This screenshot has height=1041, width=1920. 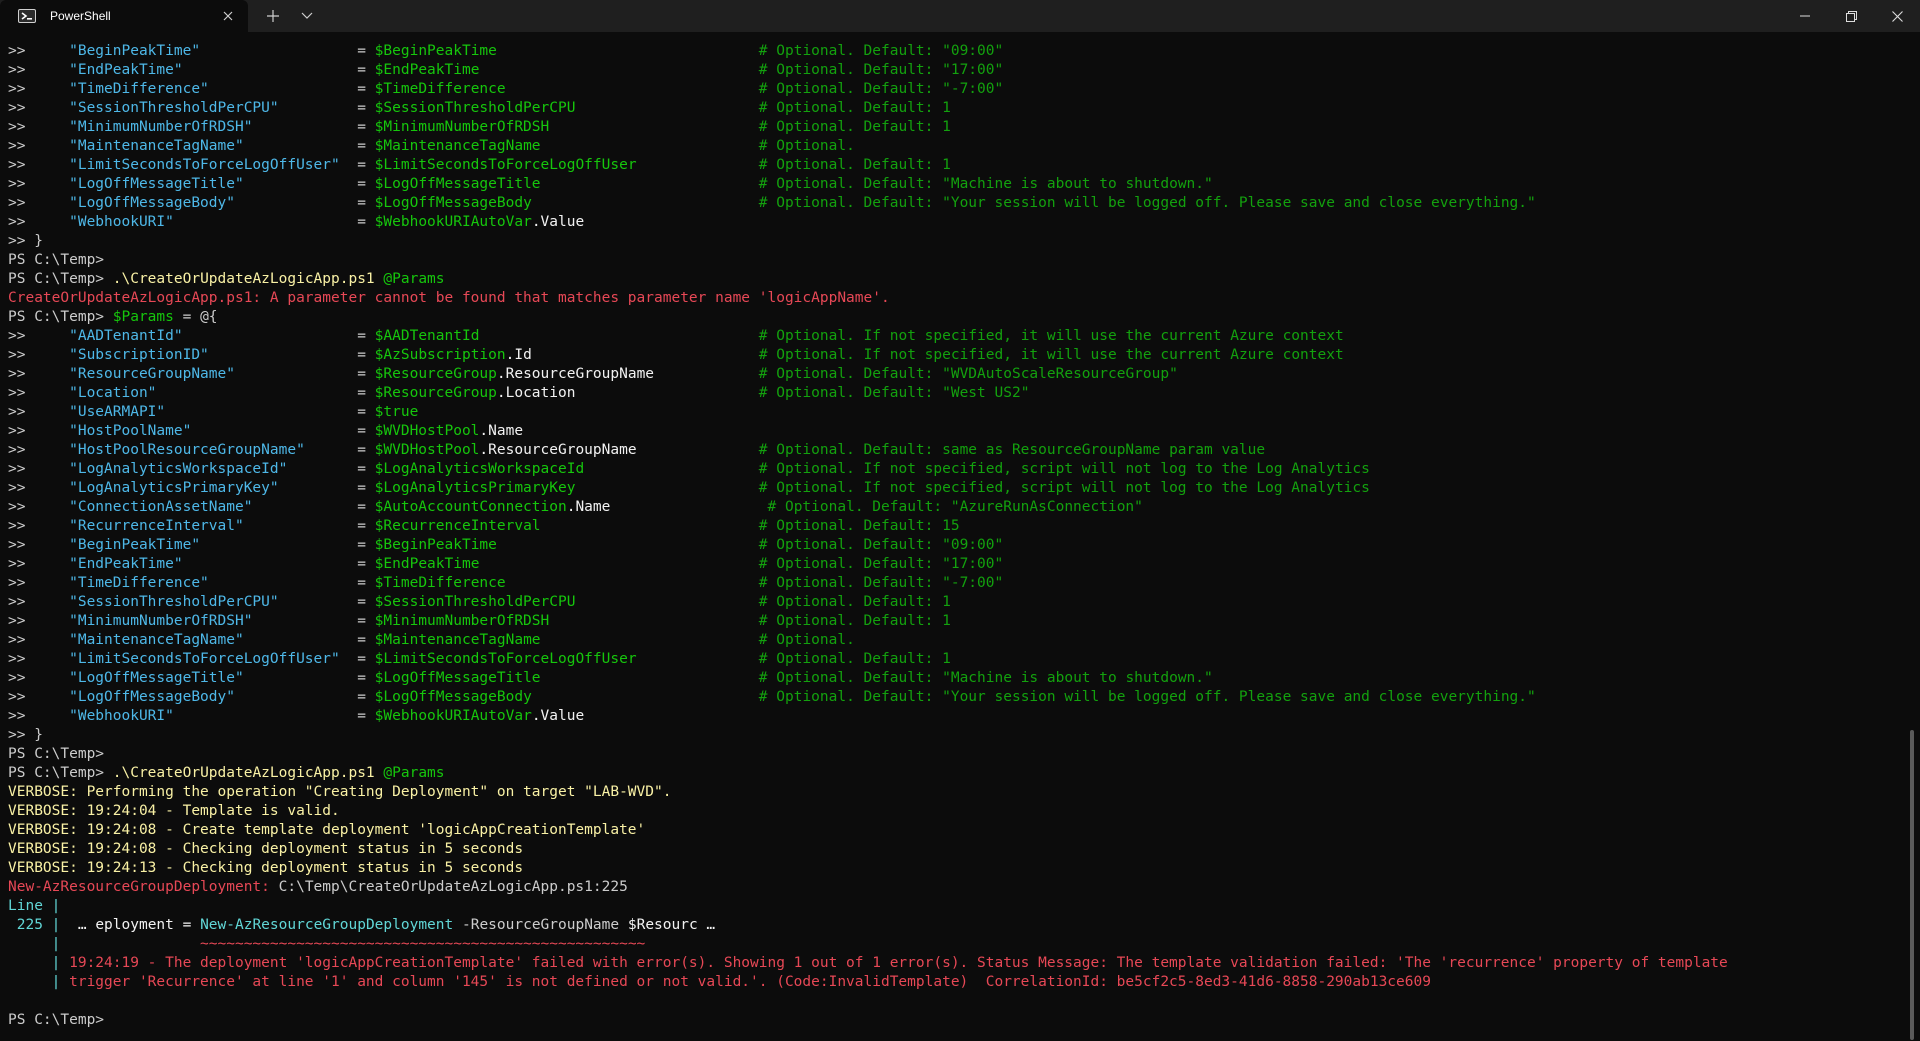 I want to click on terminal-text: $LogAnalyticsPrimaryKey, so click(x=475, y=488).